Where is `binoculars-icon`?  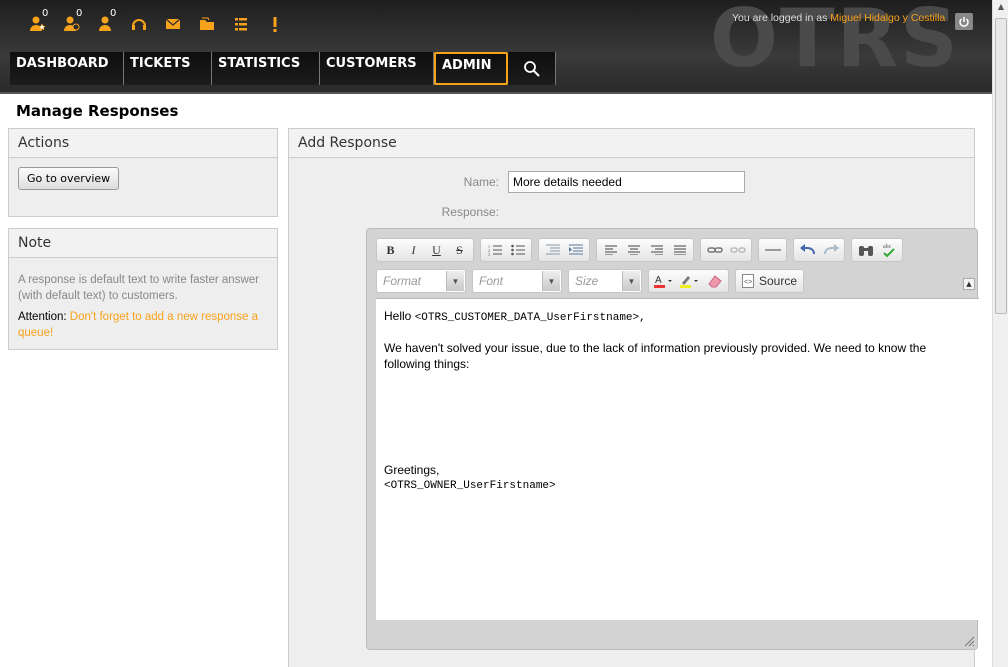
binoculars-icon is located at coordinates (865, 250).